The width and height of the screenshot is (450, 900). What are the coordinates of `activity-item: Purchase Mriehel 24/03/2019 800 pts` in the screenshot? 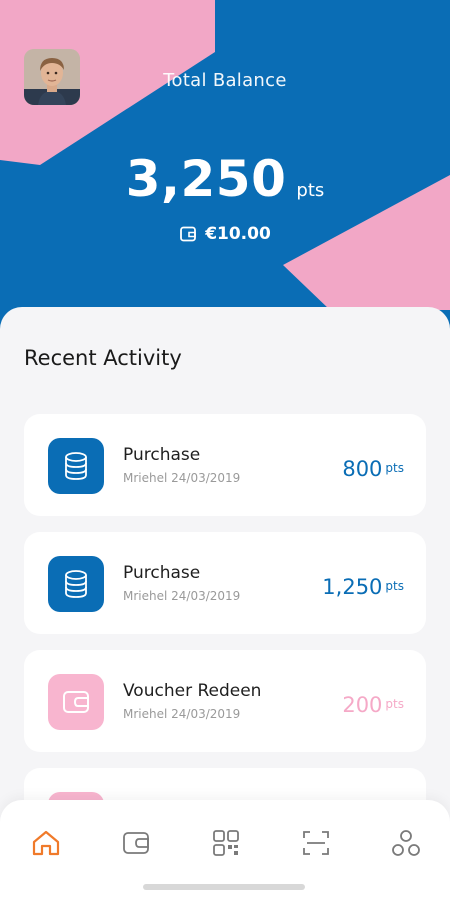 It's located at (225, 465).